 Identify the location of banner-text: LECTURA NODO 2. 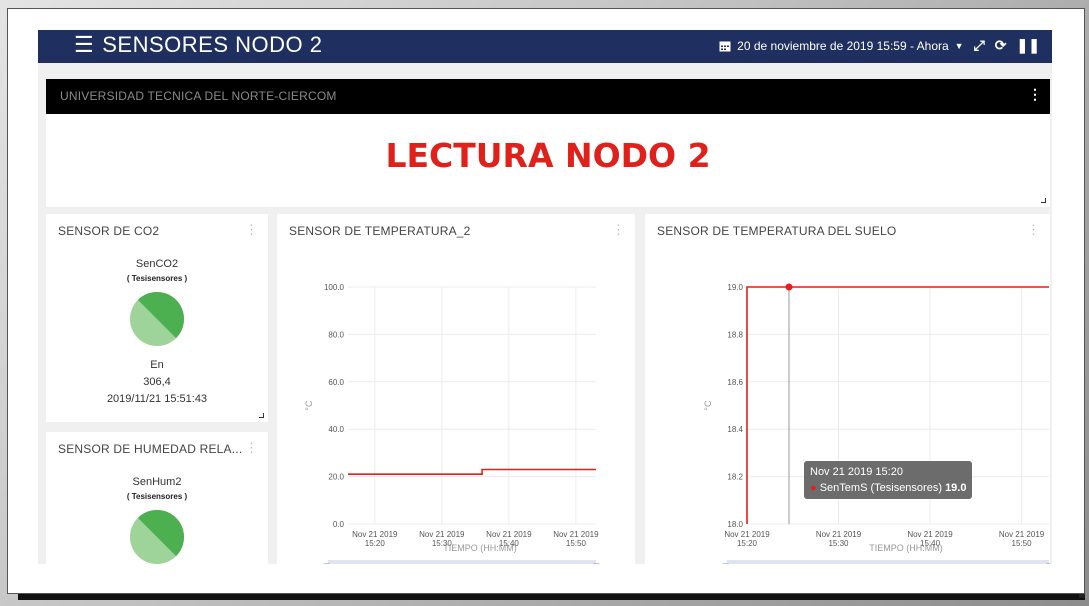
(548, 155).